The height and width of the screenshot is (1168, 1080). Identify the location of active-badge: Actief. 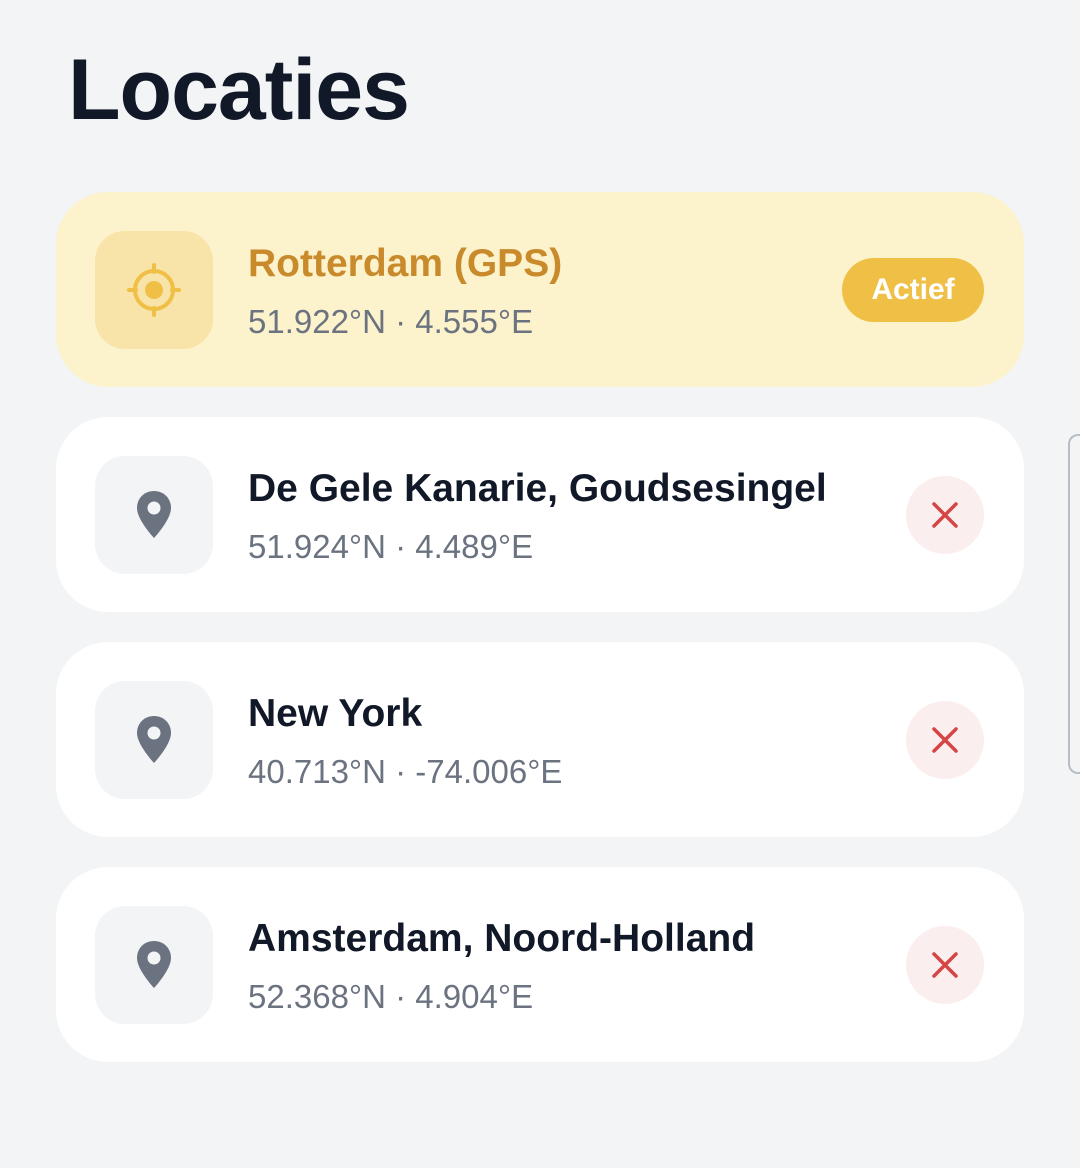
(913, 290).